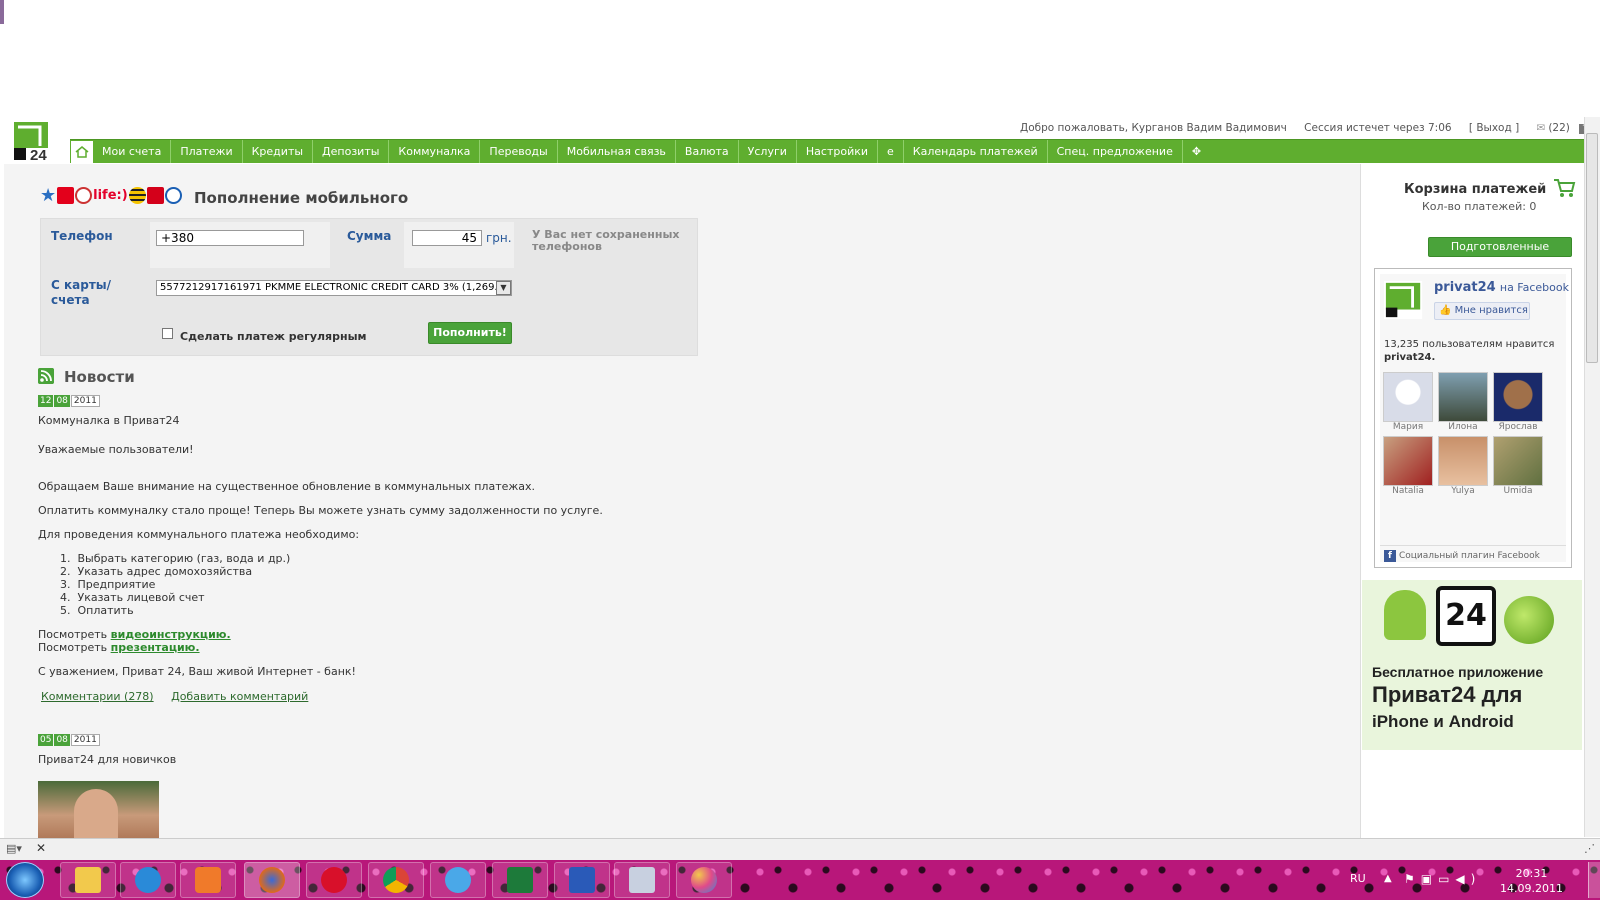 The height and width of the screenshot is (900, 1600). Describe the element at coordinates (1388, 878) in the screenshot. I see `tray-arrow-icon: ▲` at that location.